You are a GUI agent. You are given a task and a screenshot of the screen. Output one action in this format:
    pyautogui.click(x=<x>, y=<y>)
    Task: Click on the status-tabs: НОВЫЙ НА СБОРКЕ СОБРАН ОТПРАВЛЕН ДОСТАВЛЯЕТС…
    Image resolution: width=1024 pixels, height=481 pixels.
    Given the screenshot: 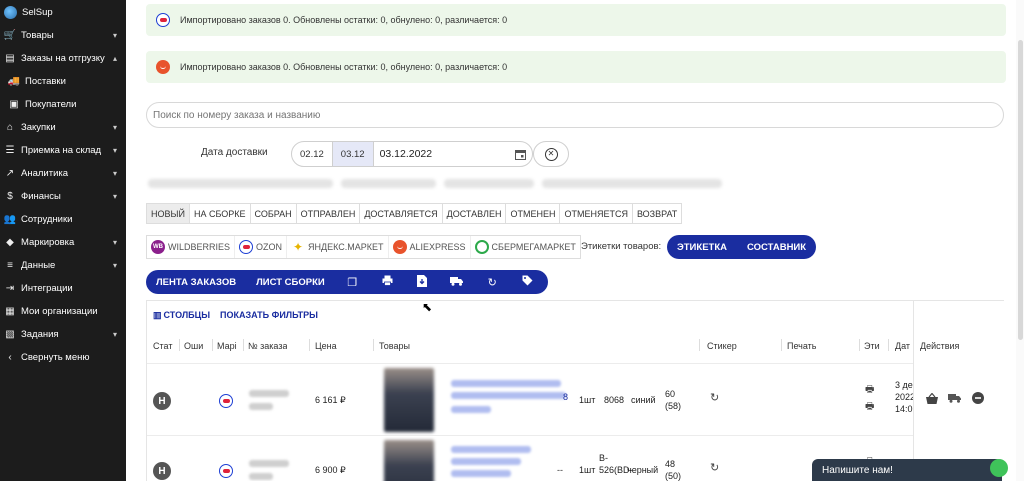 What is the action you would take?
    pyautogui.click(x=414, y=213)
    